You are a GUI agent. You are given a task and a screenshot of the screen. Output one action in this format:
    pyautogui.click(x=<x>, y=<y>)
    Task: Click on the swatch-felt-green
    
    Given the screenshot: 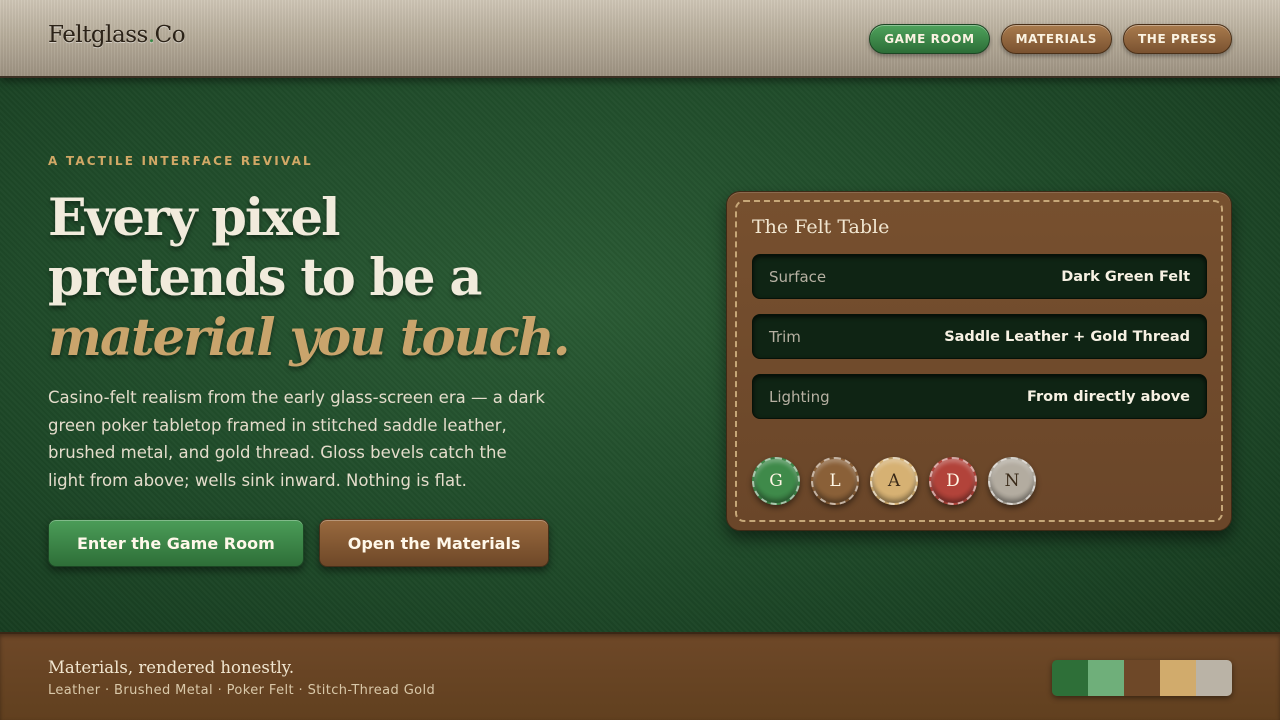 What is the action you would take?
    pyautogui.click(x=1070, y=678)
    